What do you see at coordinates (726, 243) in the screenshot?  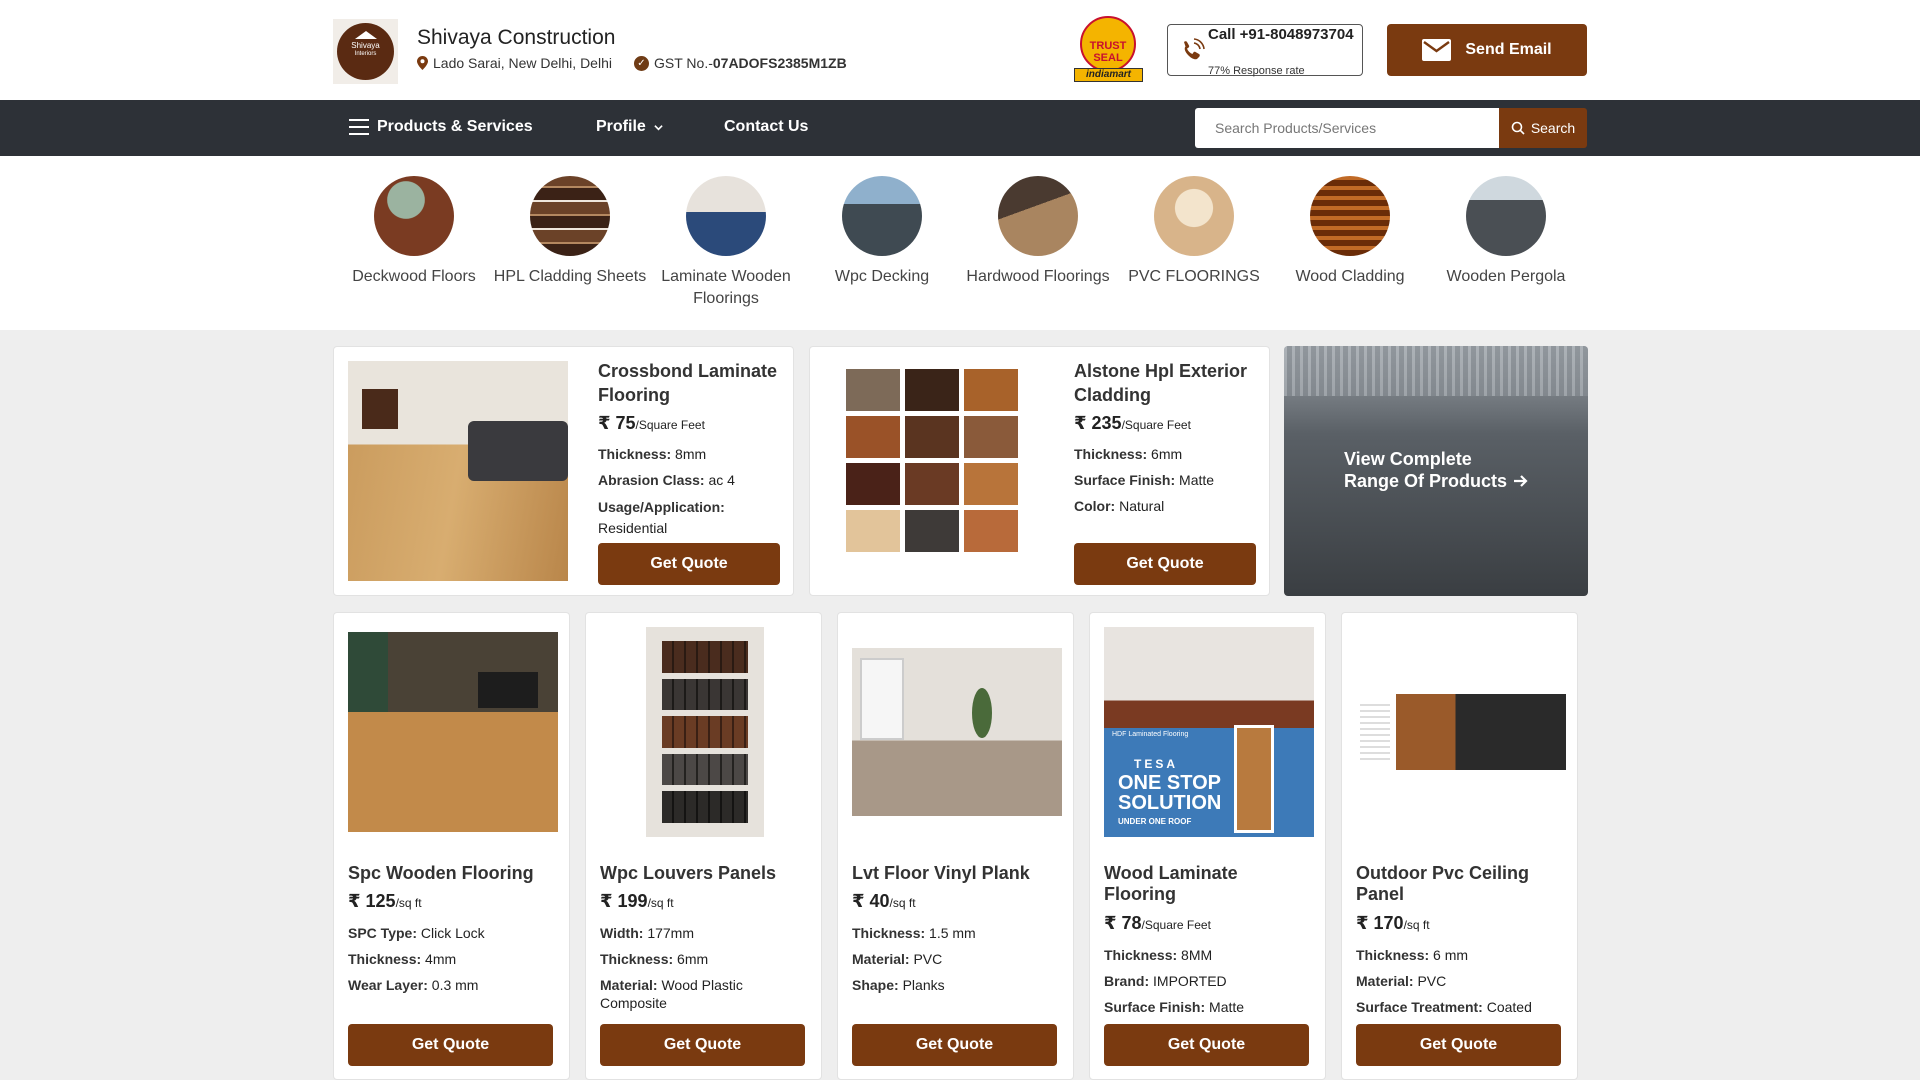 I see `category-laminate-wooden-floorings: Laminate Wooden Floorings` at bounding box center [726, 243].